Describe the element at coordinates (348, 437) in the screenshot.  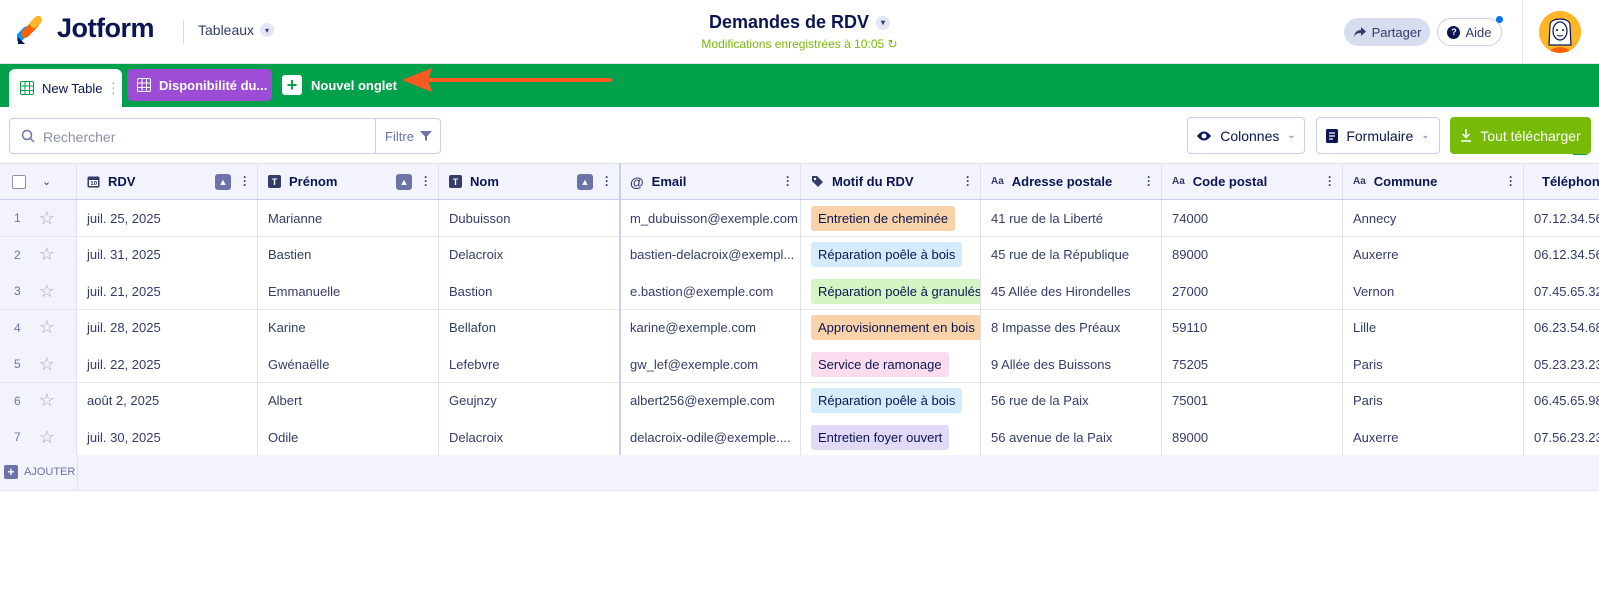
I see `table-cell-prenom: Odile` at that location.